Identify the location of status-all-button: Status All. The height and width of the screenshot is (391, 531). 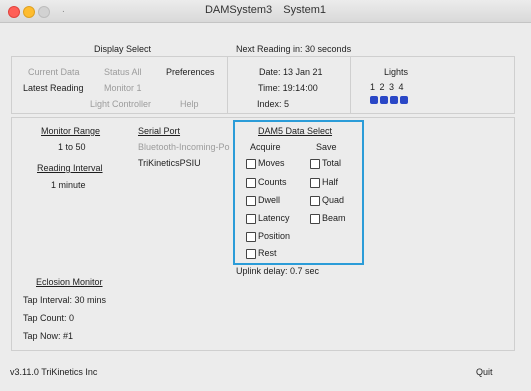
(123, 72).